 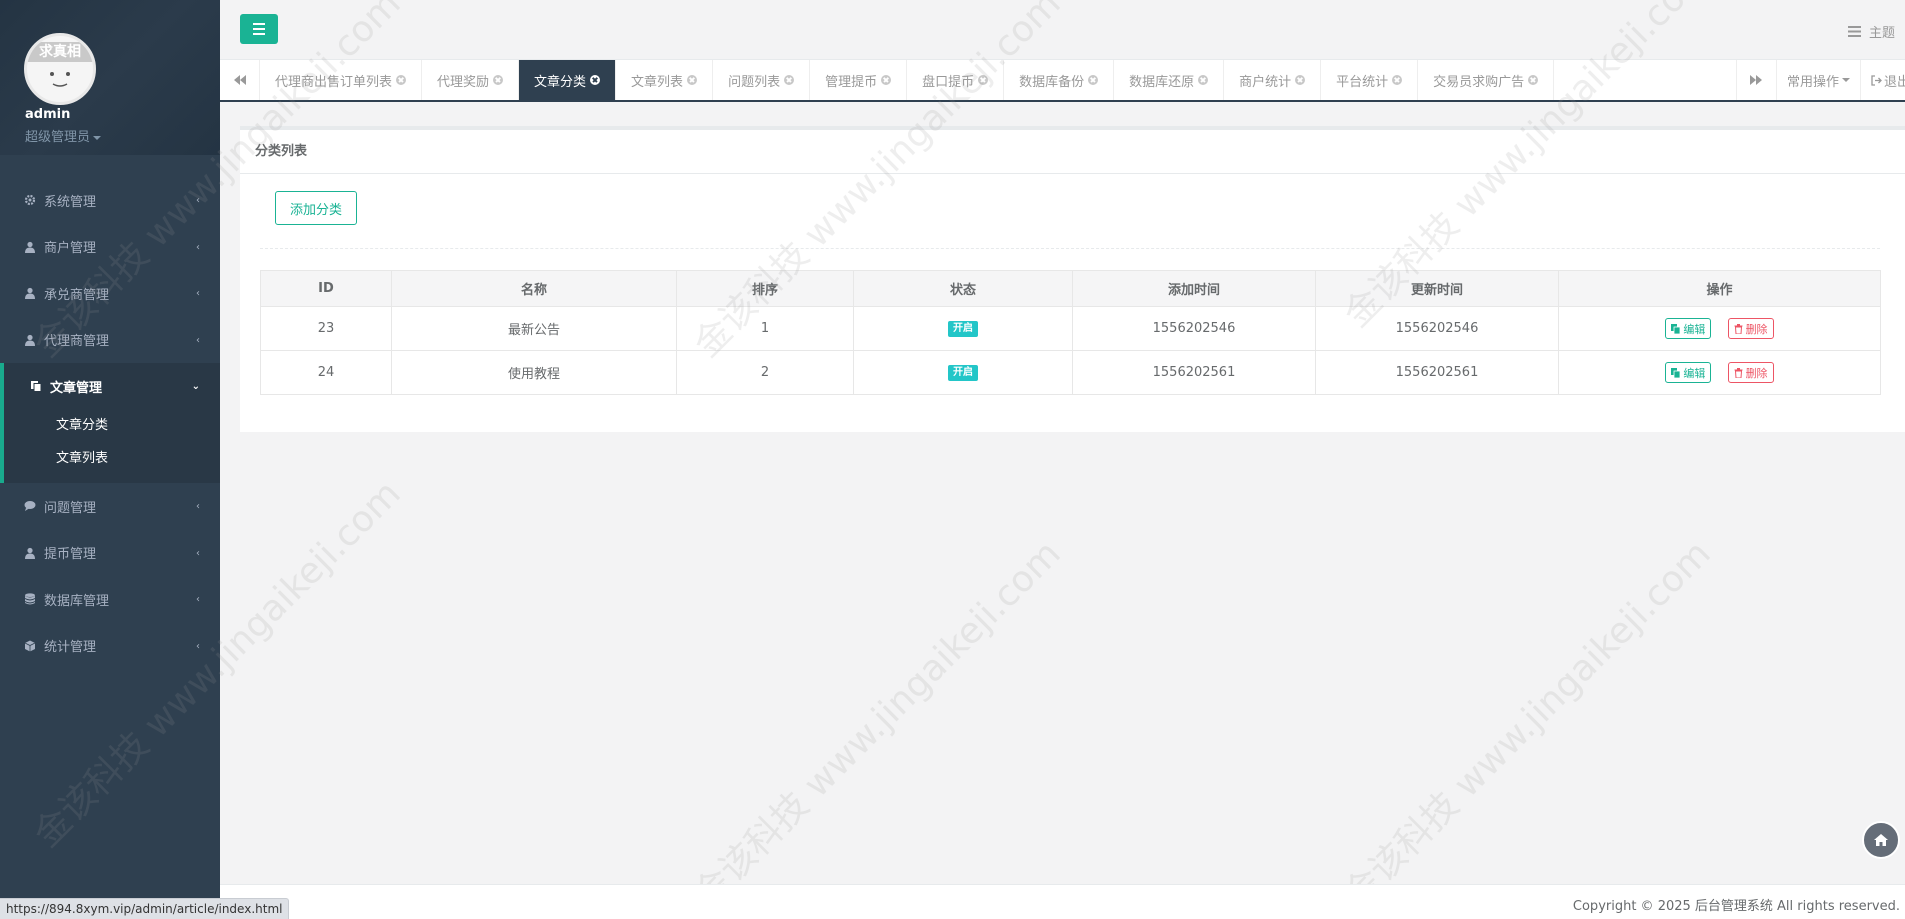 What do you see at coordinates (754, 82) in the screenshot?
I see `tab-label: 问题列表` at bounding box center [754, 82].